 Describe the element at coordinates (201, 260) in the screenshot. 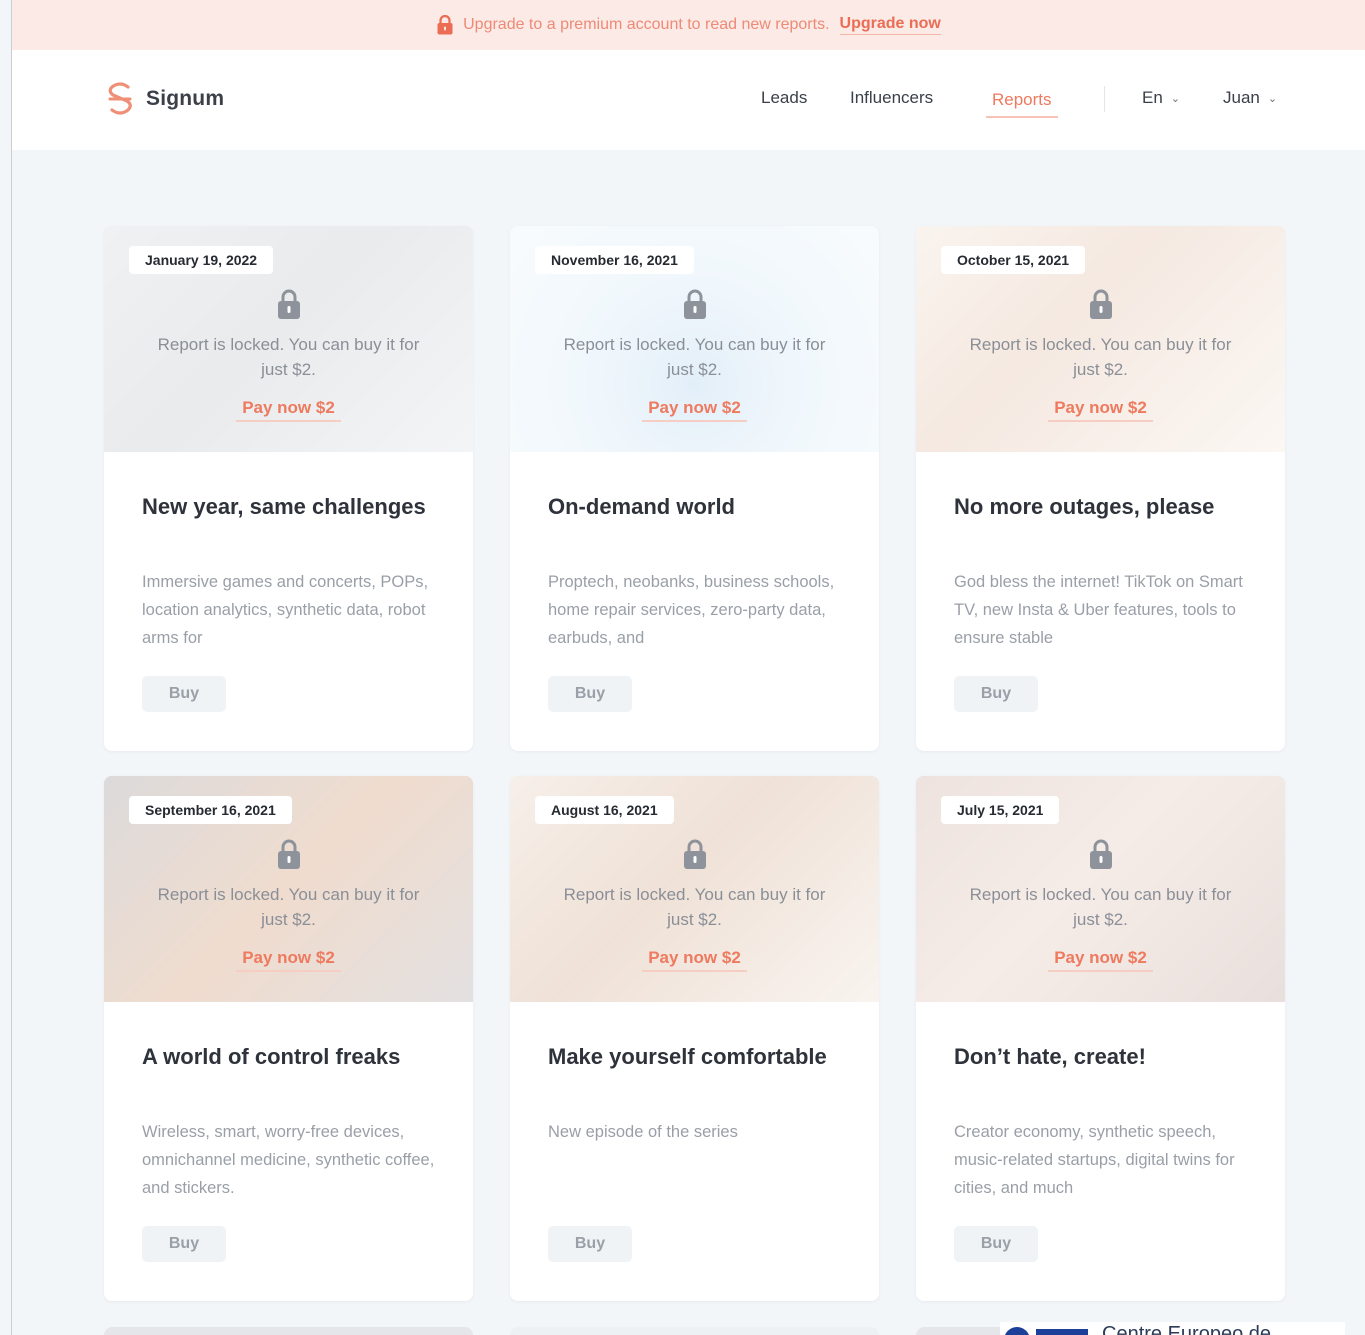

I see `report-date: January 19, 2022` at that location.